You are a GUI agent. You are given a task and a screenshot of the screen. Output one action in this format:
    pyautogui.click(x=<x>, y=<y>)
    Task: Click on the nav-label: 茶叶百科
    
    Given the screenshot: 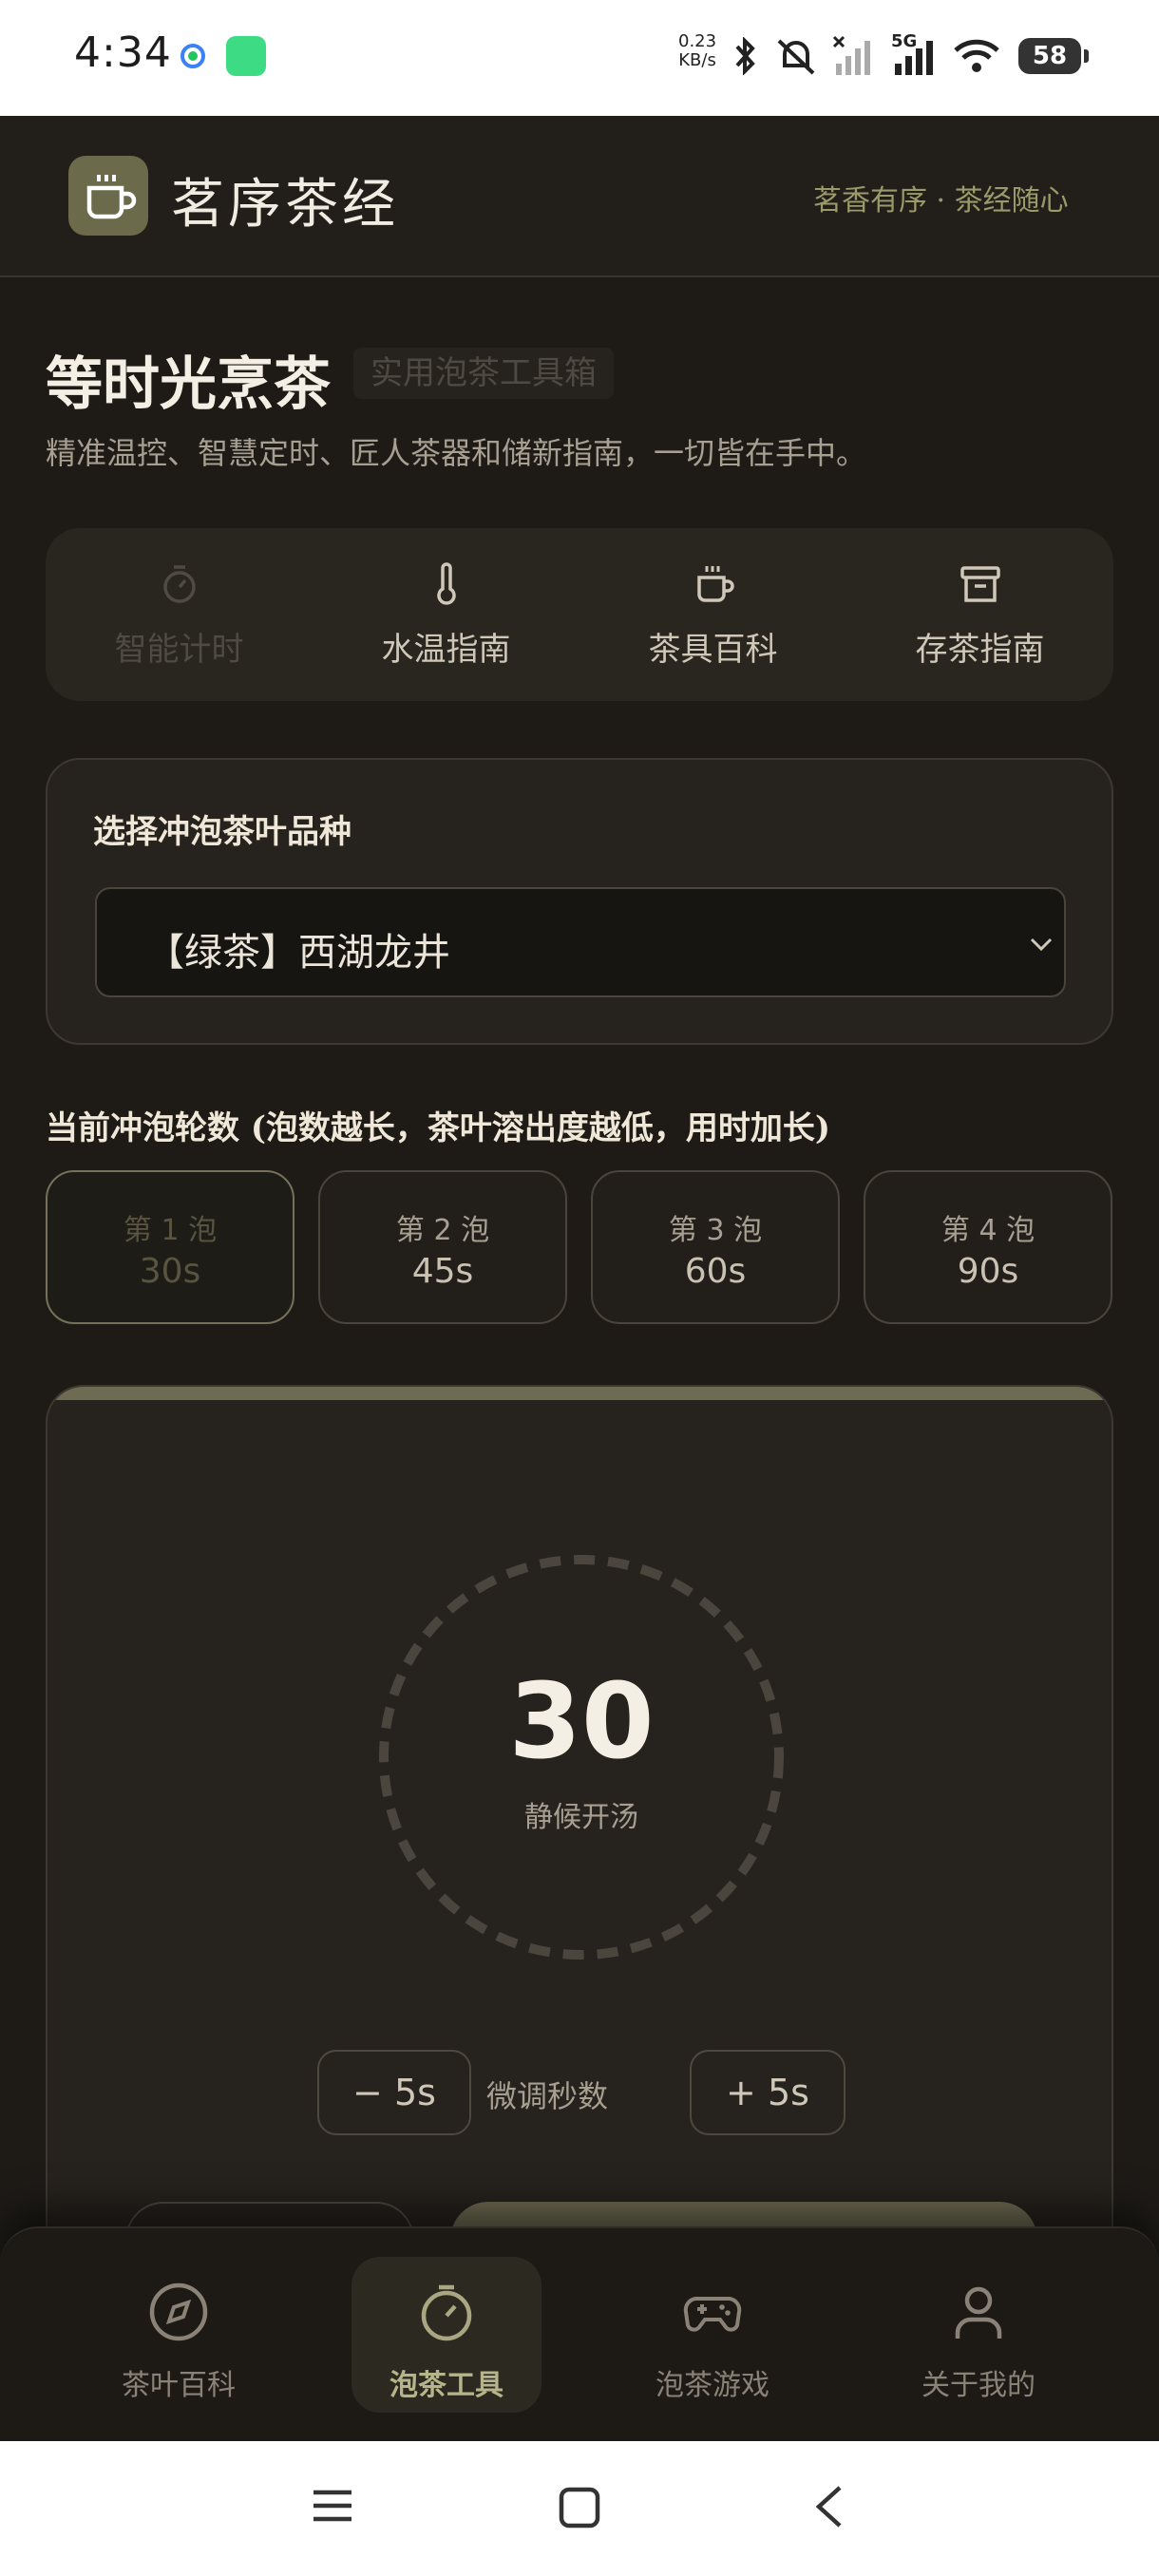 What is the action you would take?
    pyautogui.click(x=179, y=2385)
    